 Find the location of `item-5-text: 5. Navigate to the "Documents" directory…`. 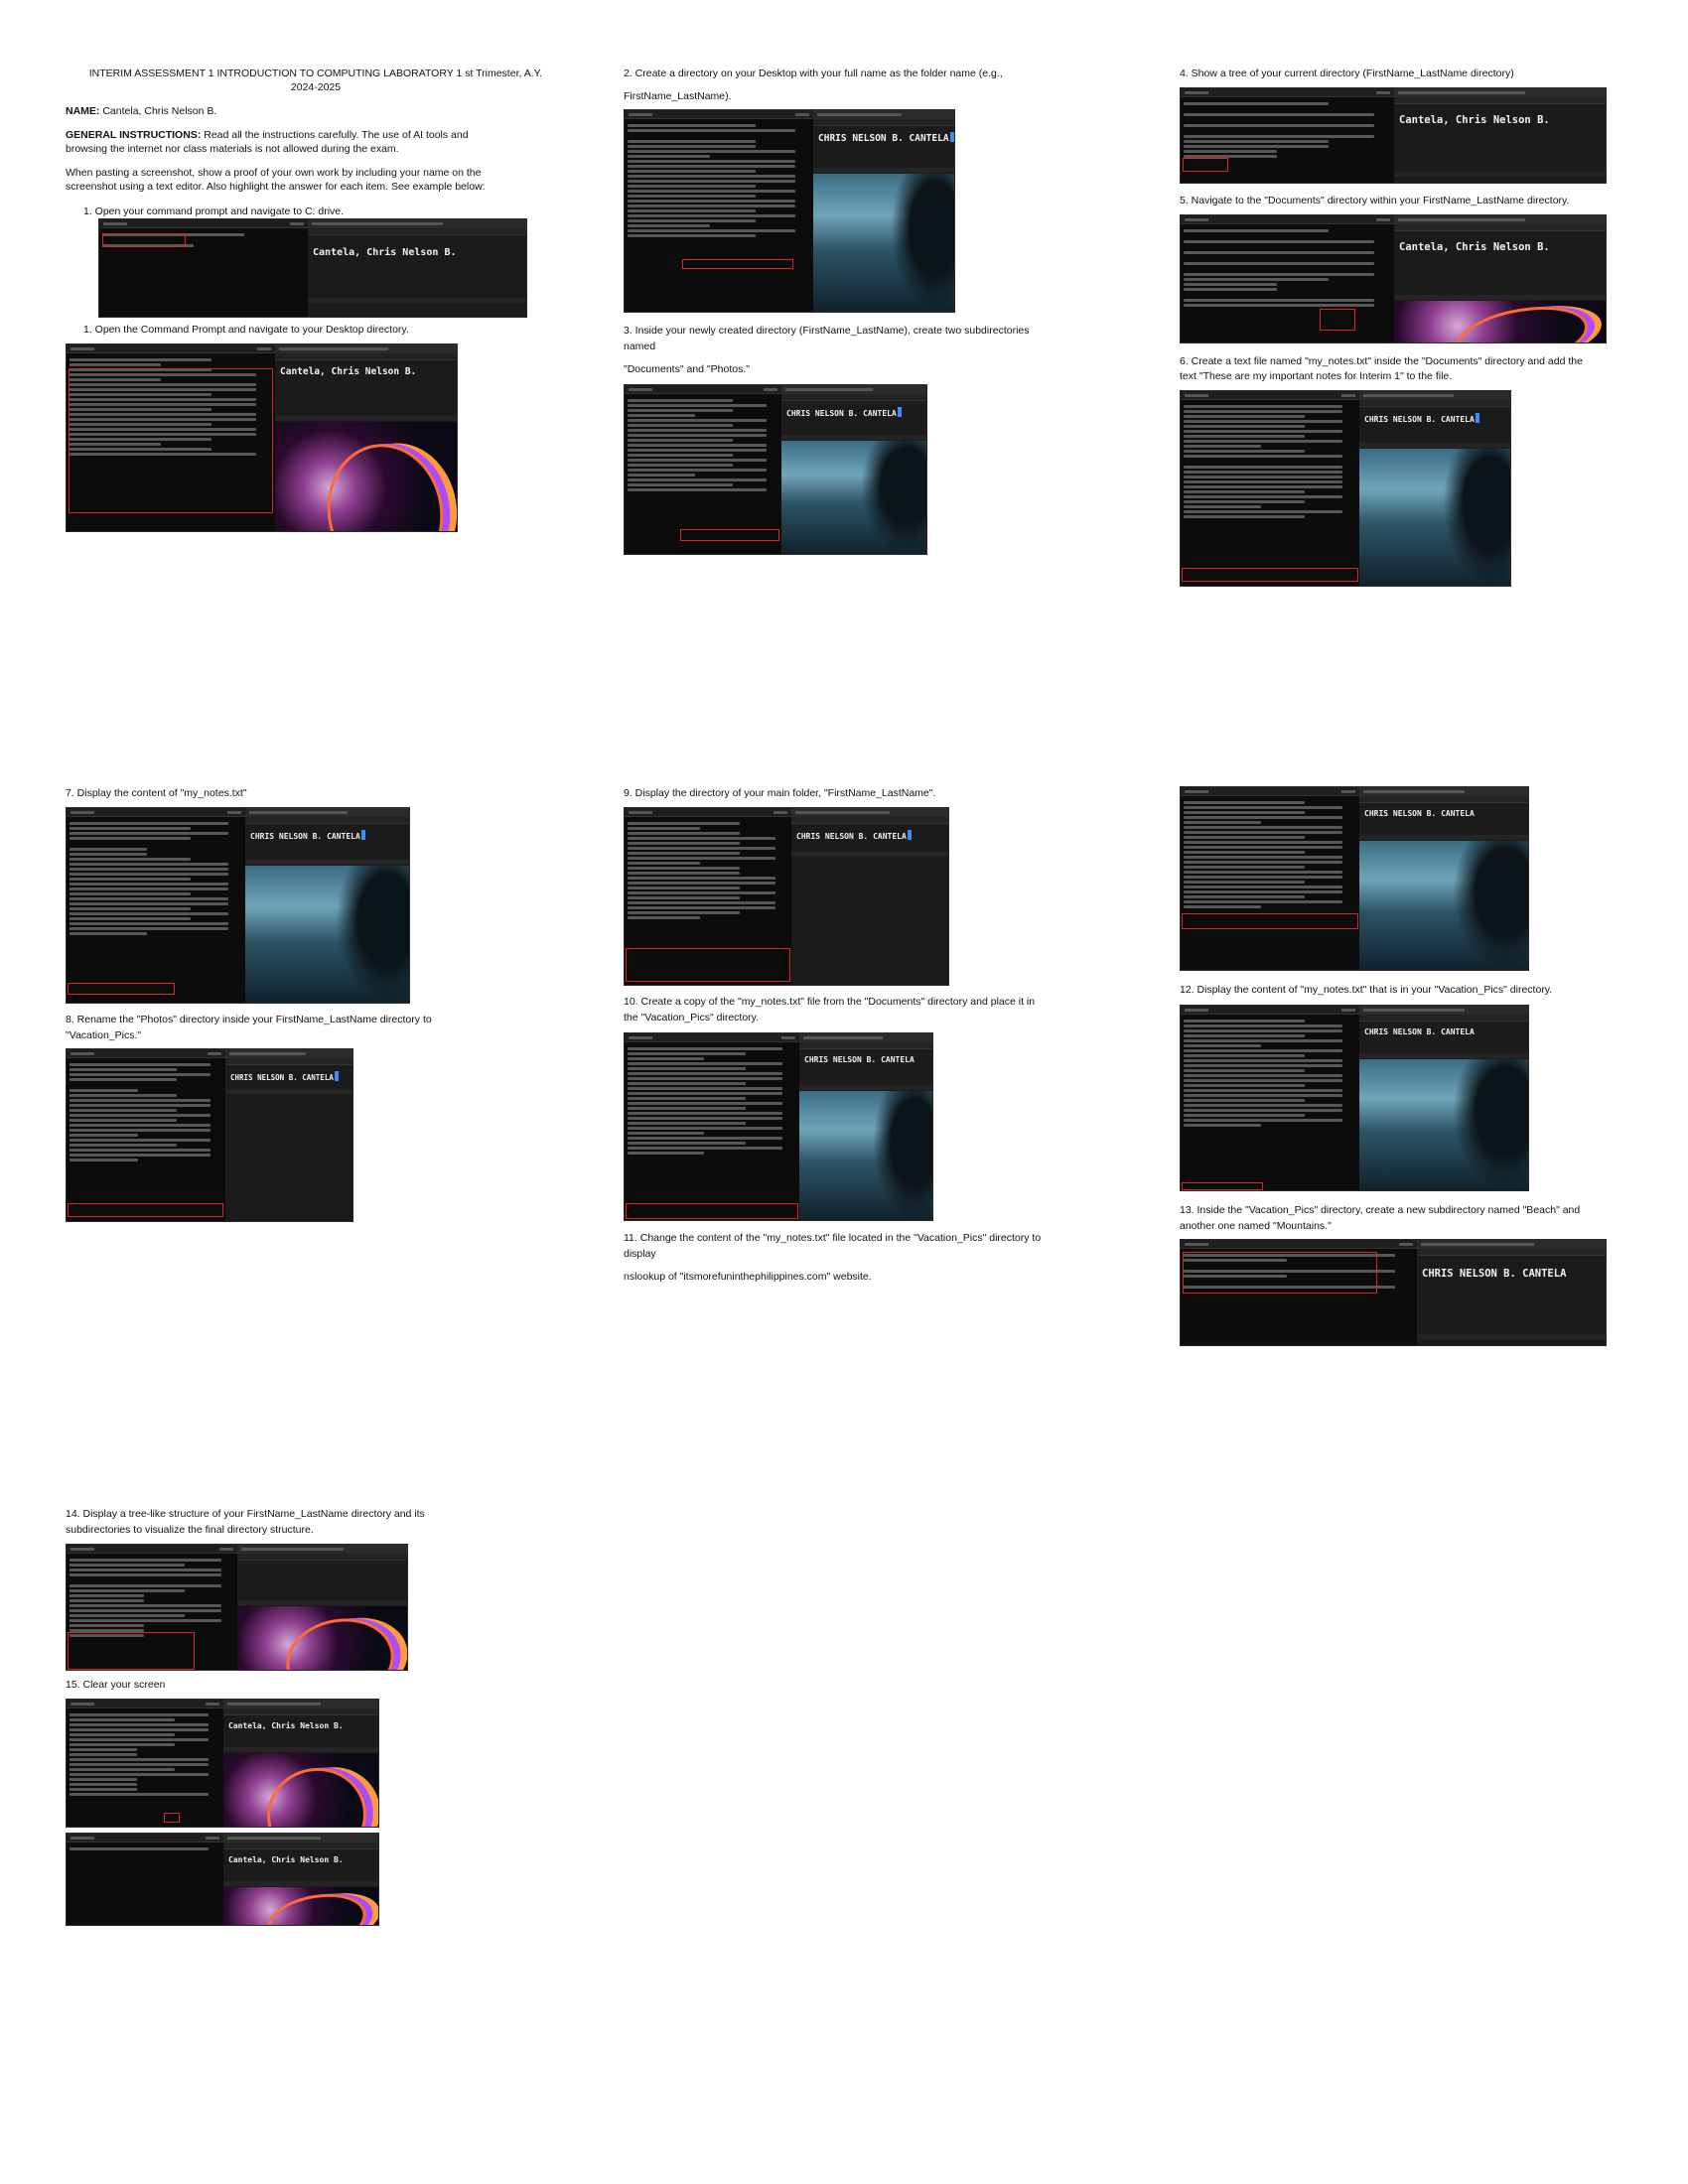

item-5-text: 5. Navigate to the "Documents" directory… is located at coordinates (1375, 200).